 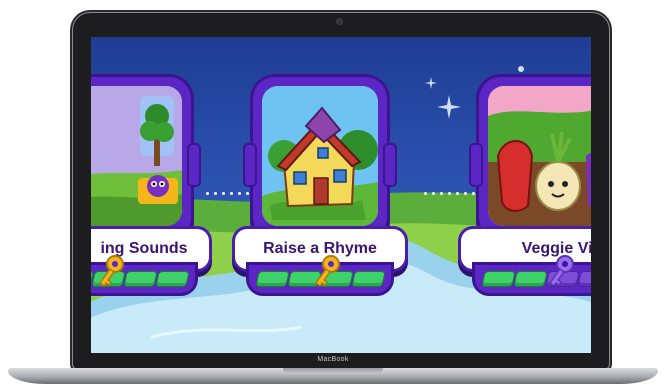 What do you see at coordinates (333, 359) in the screenshot?
I see `brand-label: MacBook` at bounding box center [333, 359].